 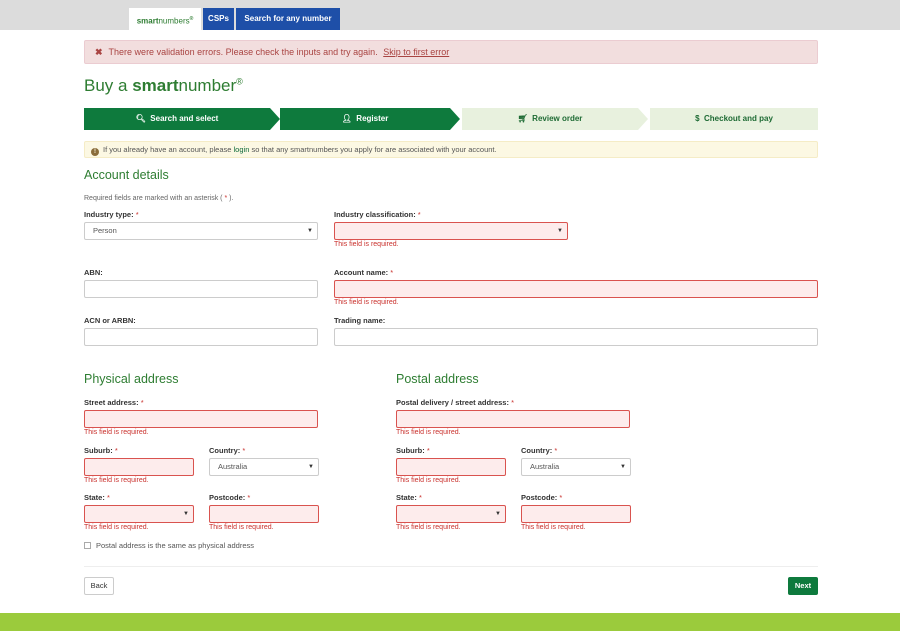 What do you see at coordinates (99, 586) in the screenshot?
I see `back-button: Back` at bounding box center [99, 586].